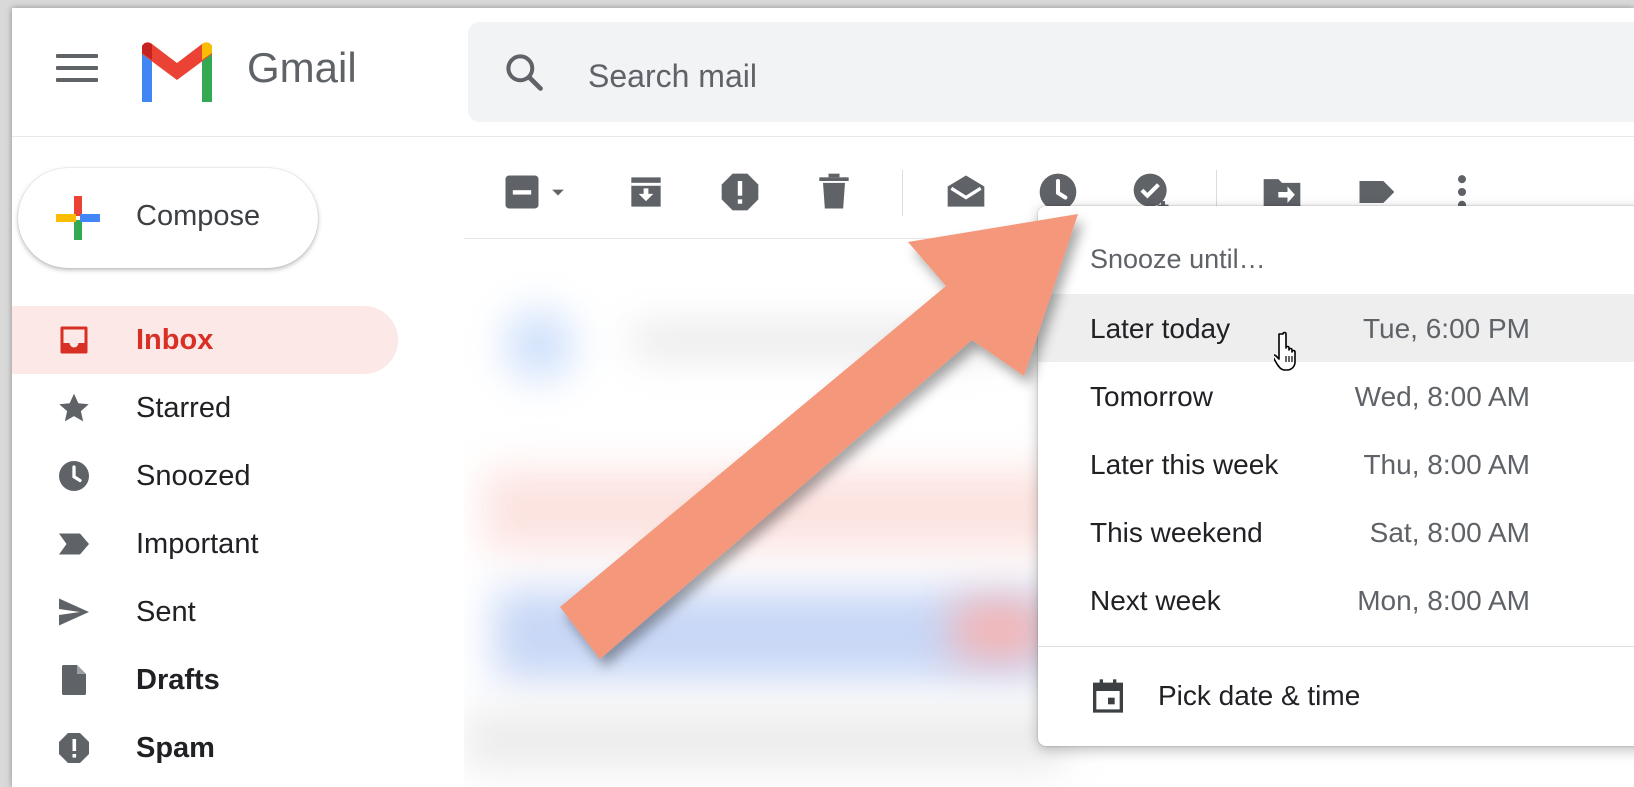 The height and width of the screenshot is (787, 1634). Describe the element at coordinates (175, 340) in the screenshot. I see `sidebar-item-label: Inbox` at that location.